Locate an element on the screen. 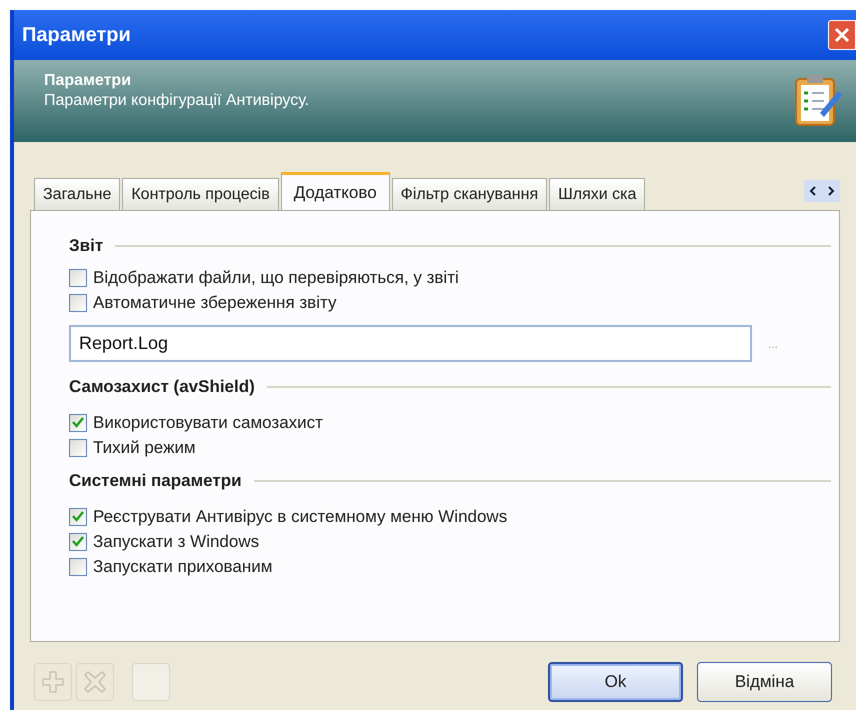  tab: Загальне is located at coordinates (77, 194).